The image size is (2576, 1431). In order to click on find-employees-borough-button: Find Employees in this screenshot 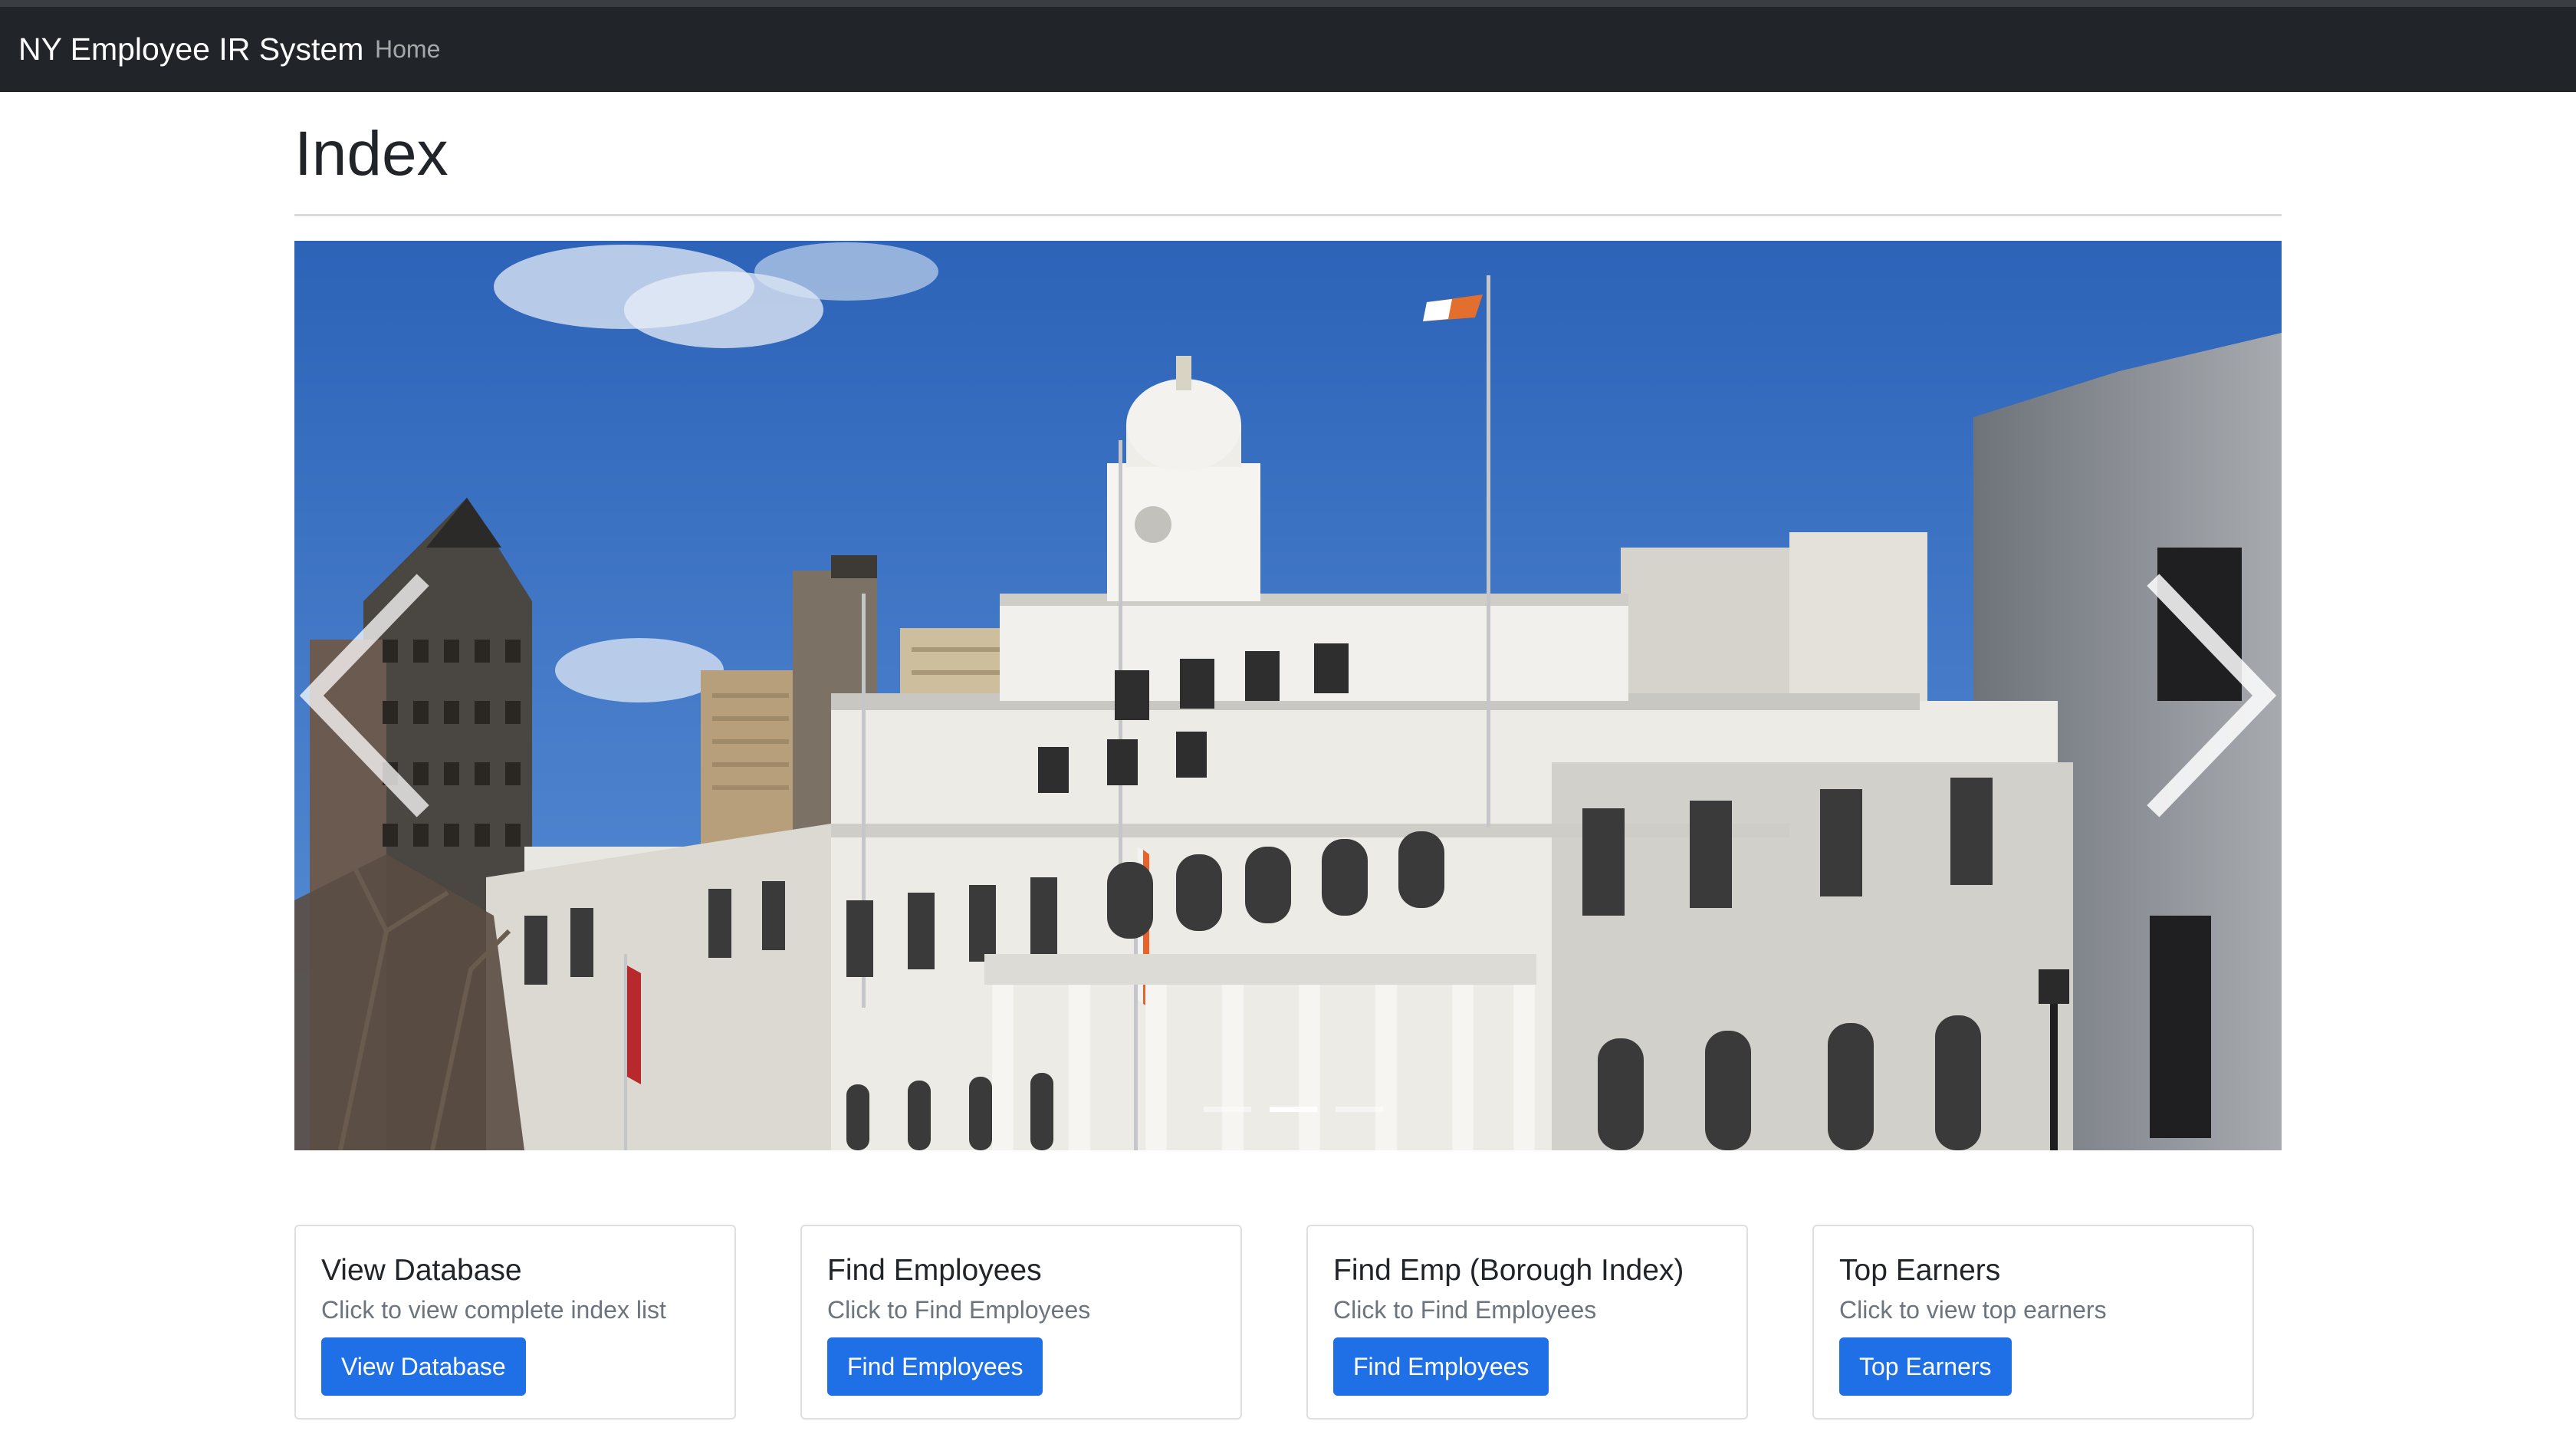, I will do `click(1441, 1366)`.